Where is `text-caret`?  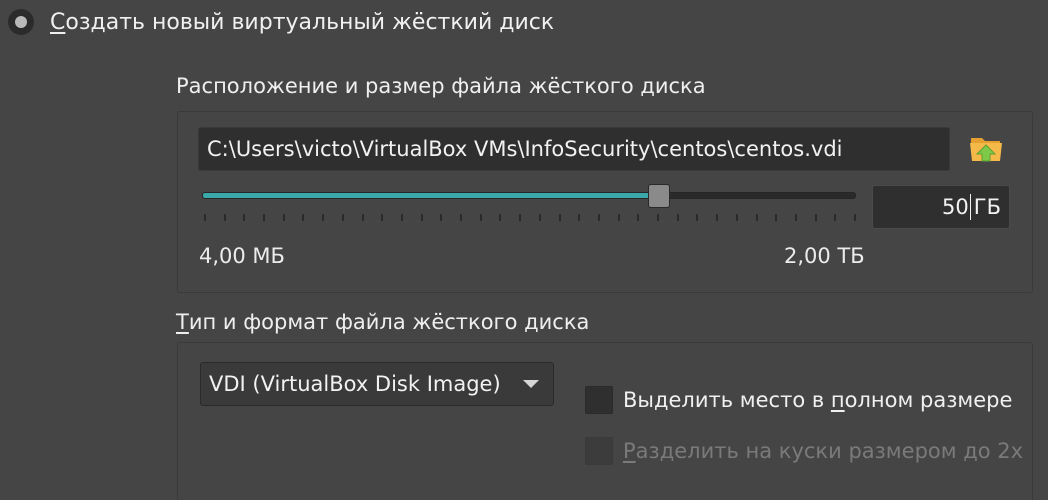
text-caret is located at coordinates (970, 207).